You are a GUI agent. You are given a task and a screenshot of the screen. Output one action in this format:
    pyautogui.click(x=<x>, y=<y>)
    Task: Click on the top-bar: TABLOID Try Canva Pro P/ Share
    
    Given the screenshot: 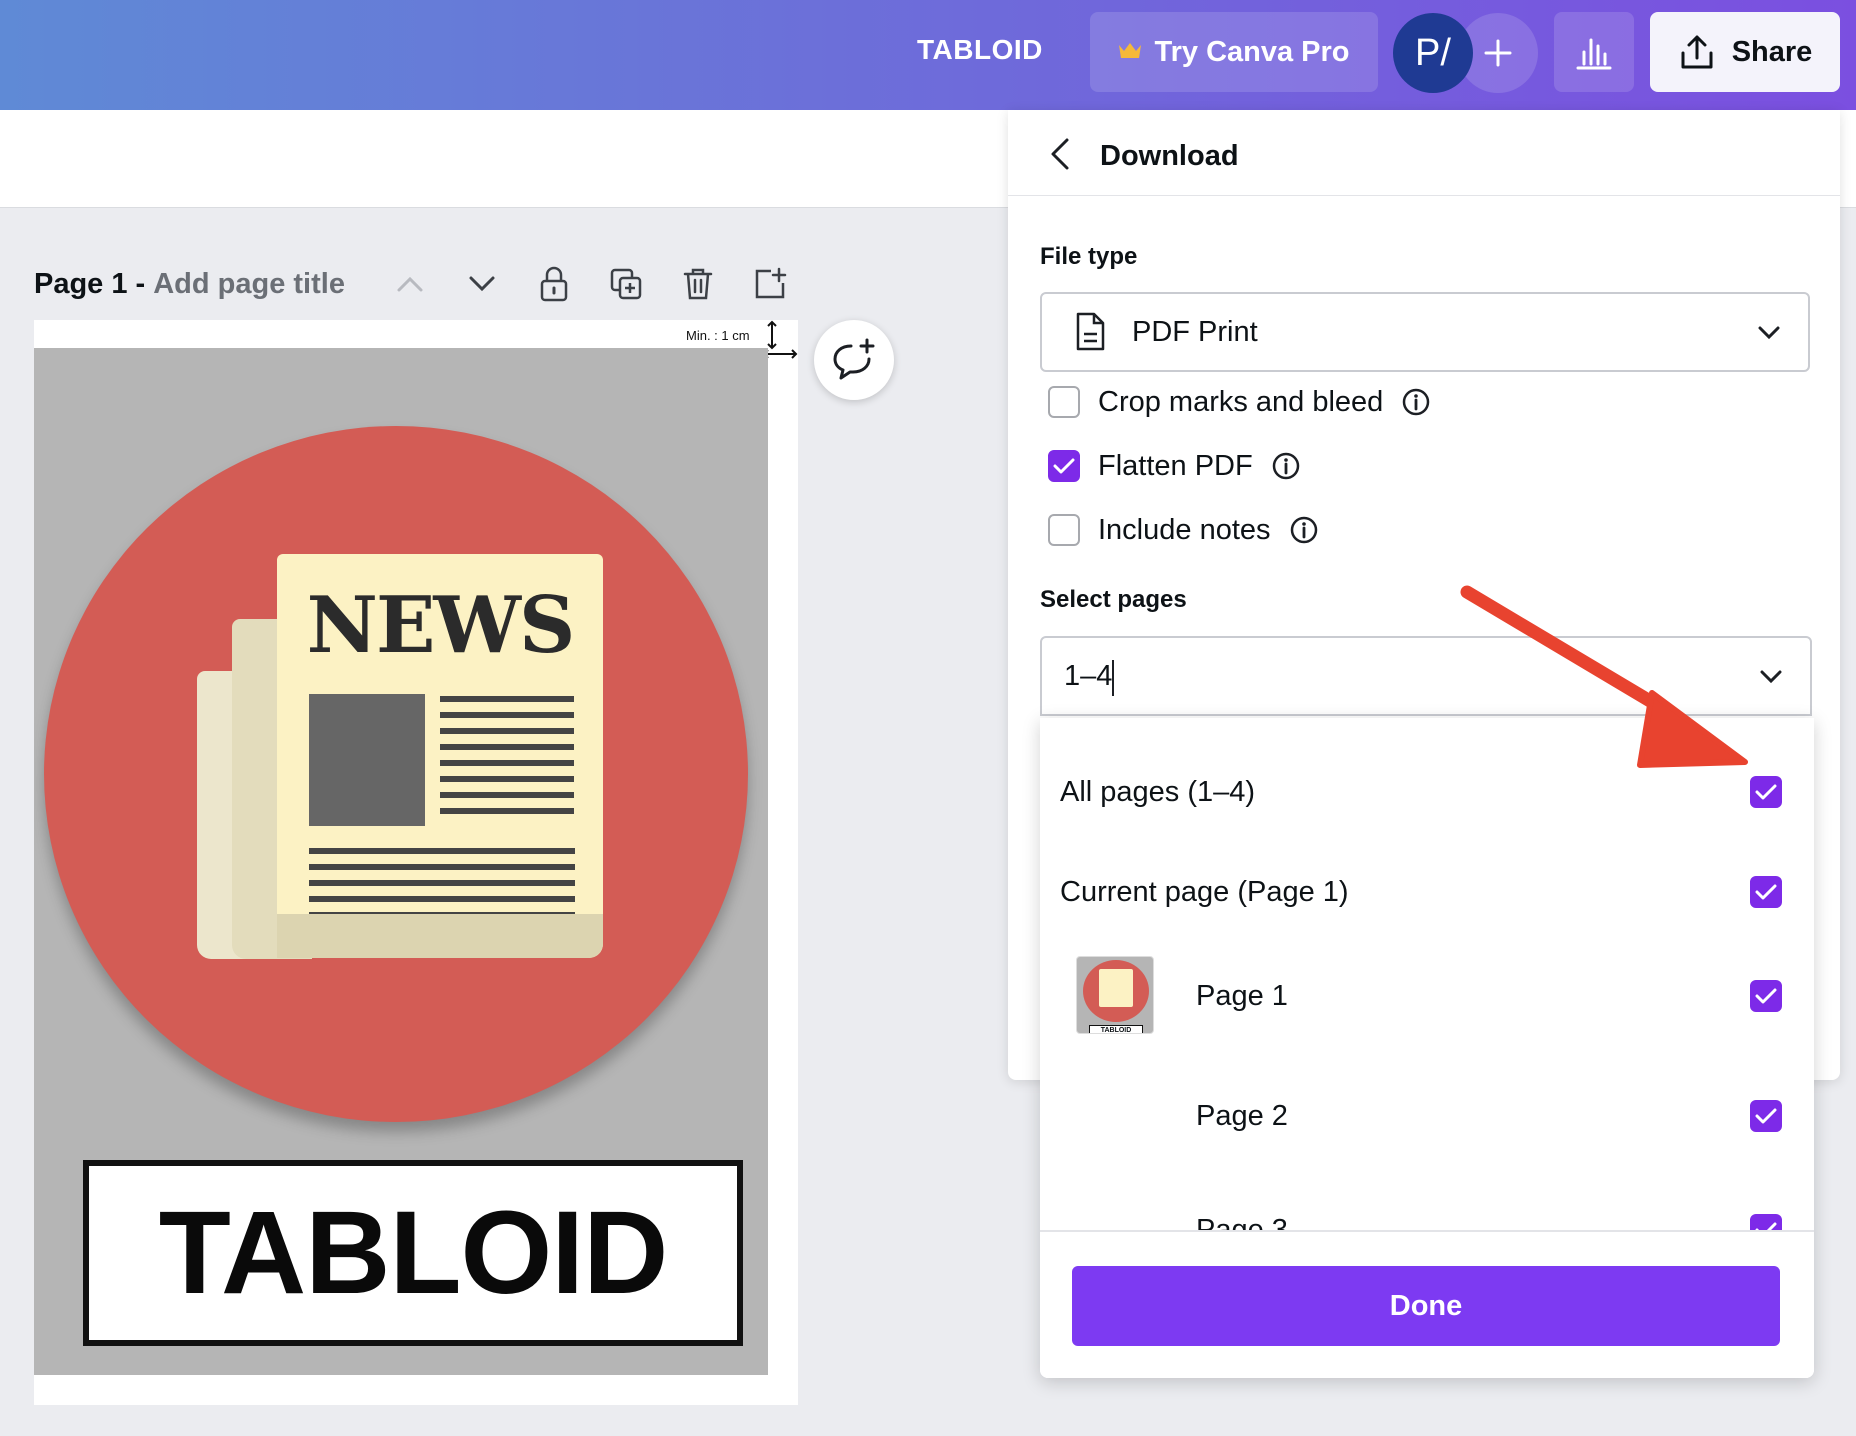 What is the action you would take?
    pyautogui.click(x=928, y=55)
    